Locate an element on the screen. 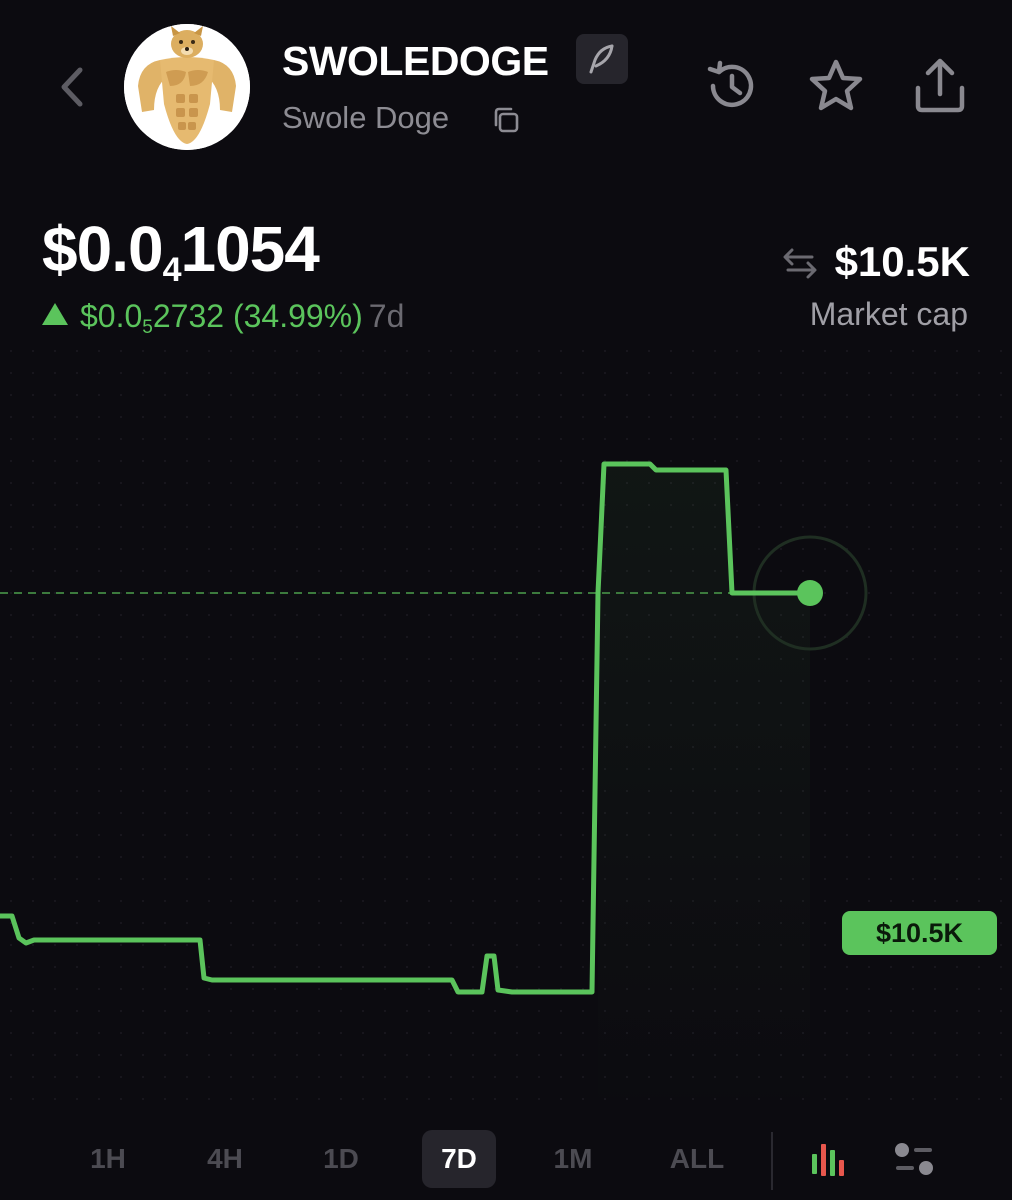 The image size is (1012, 1200). tab-divider is located at coordinates (772, 1161).